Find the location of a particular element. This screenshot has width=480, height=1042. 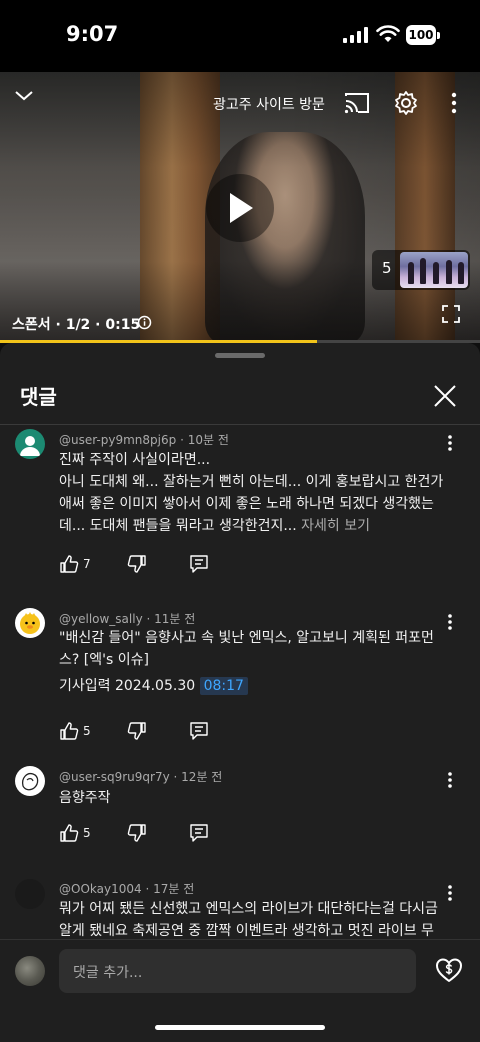

ad-info-label: 스폰서 · 1/2 · 0:15 is located at coordinates (76, 325).